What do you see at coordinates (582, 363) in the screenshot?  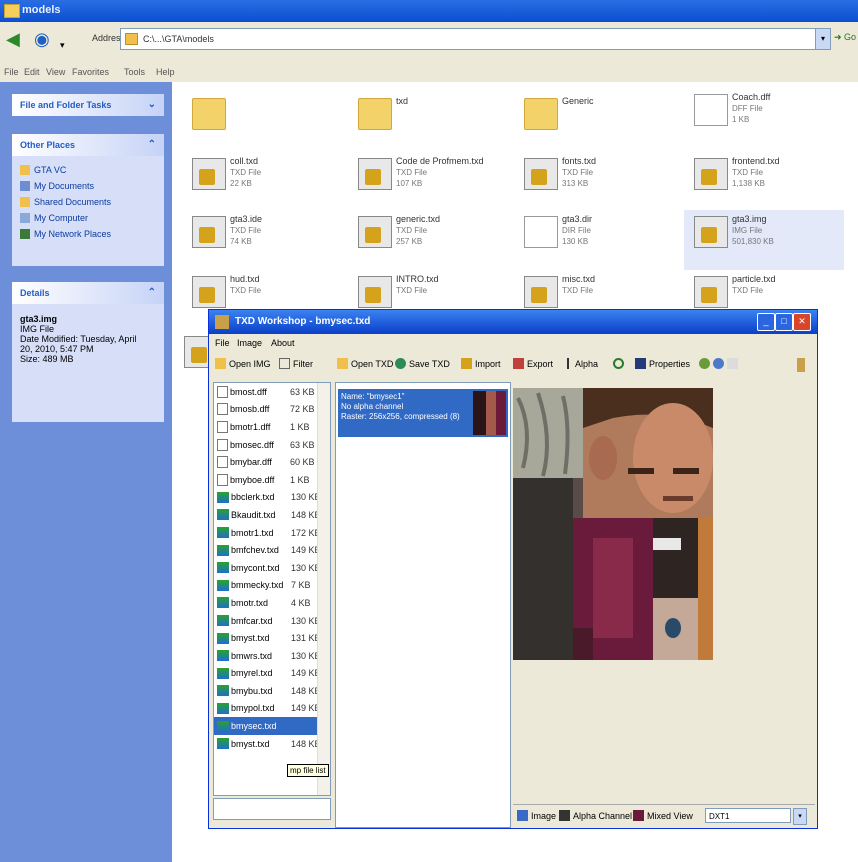 I see `alpha-button: Alpha` at bounding box center [582, 363].